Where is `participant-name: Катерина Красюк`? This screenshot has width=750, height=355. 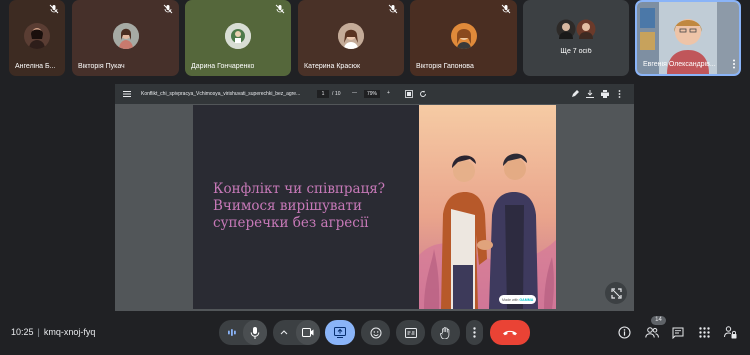 participant-name: Катерина Красюк is located at coordinates (332, 66).